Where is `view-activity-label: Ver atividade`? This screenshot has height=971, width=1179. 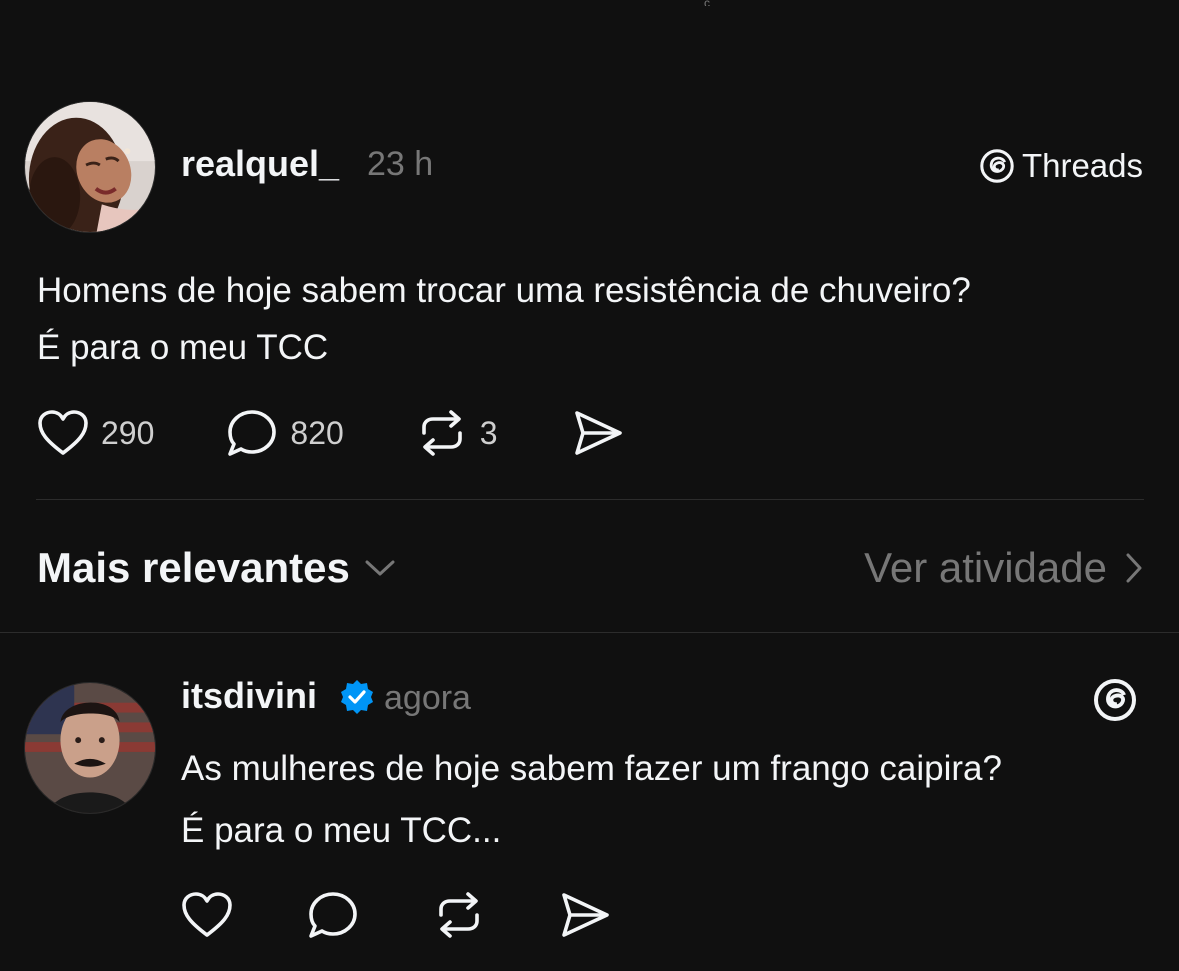 view-activity-label: Ver atividade is located at coordinates (985, 567).